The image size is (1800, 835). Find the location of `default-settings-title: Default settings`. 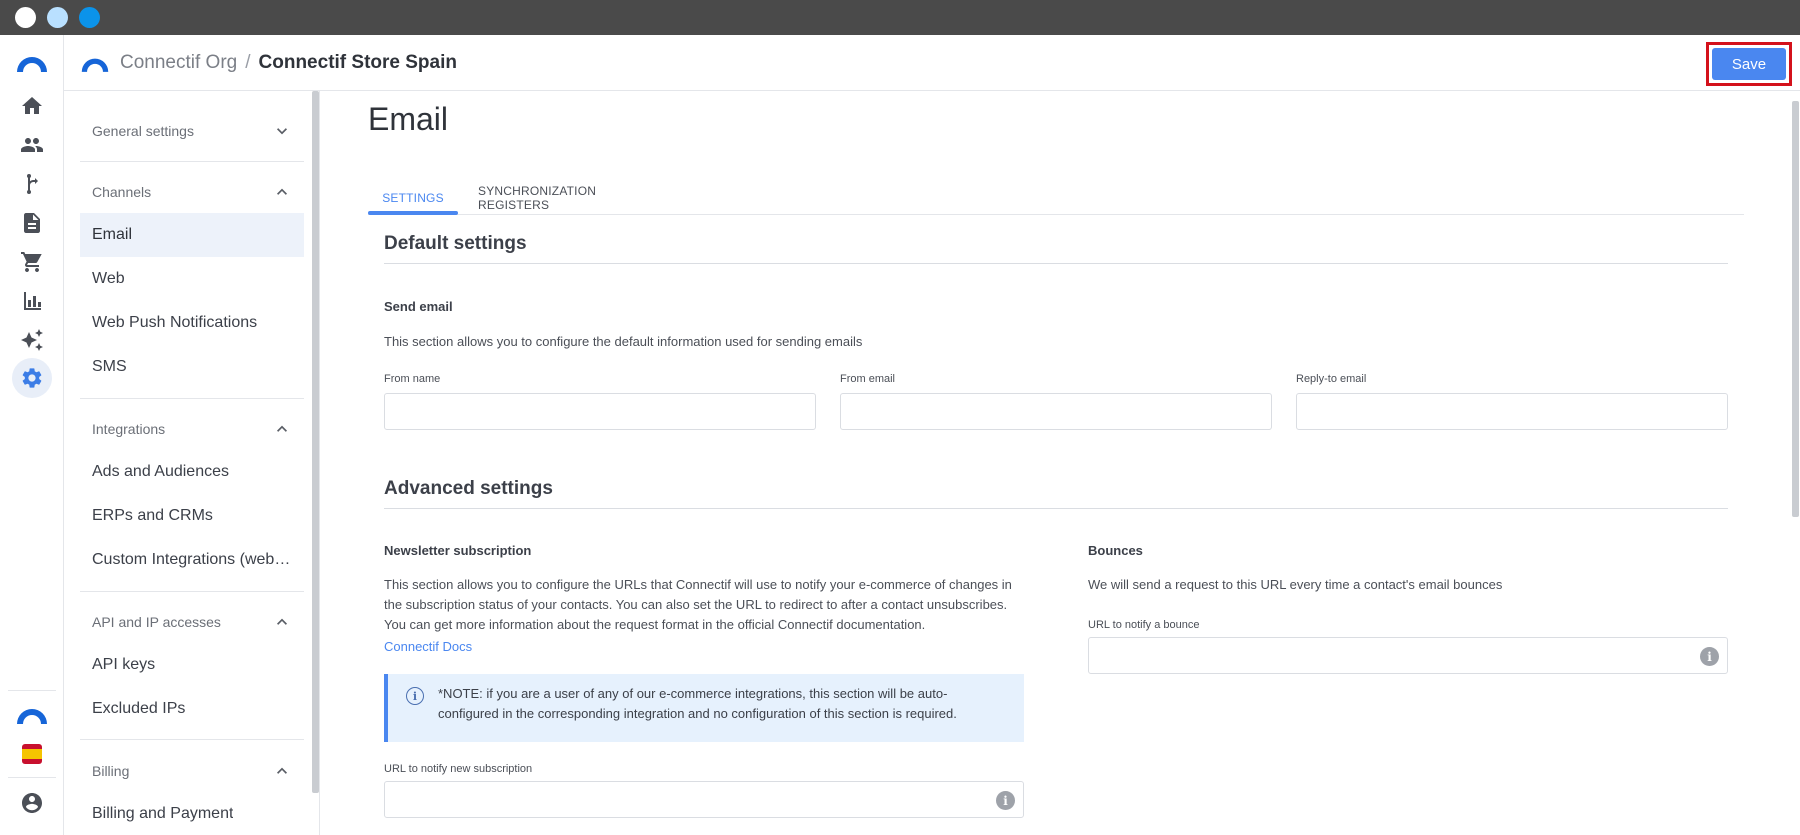

default-settings-title: Default settings is located at coordinates (455, 243).